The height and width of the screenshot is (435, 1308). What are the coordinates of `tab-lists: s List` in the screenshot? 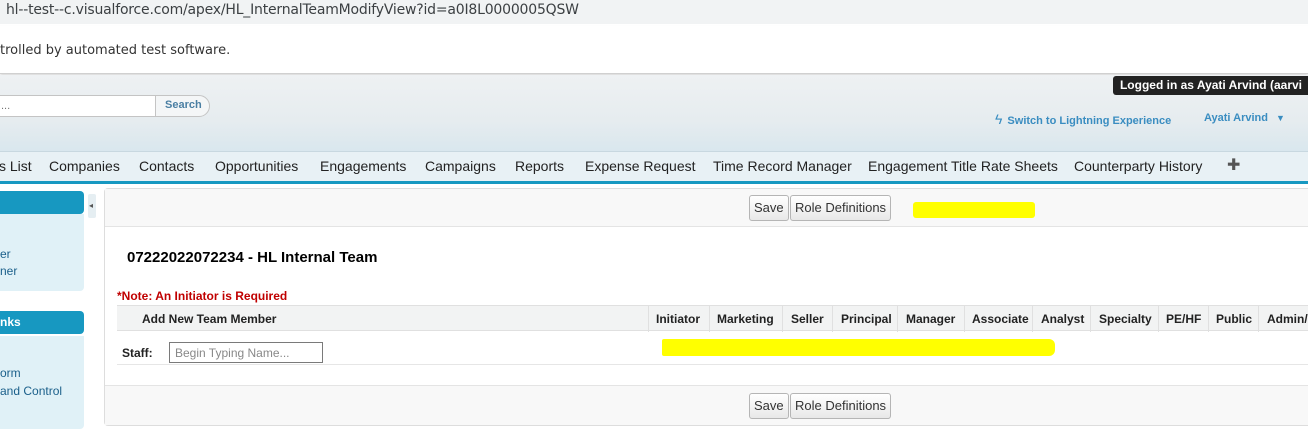 It's located at (16, 166).